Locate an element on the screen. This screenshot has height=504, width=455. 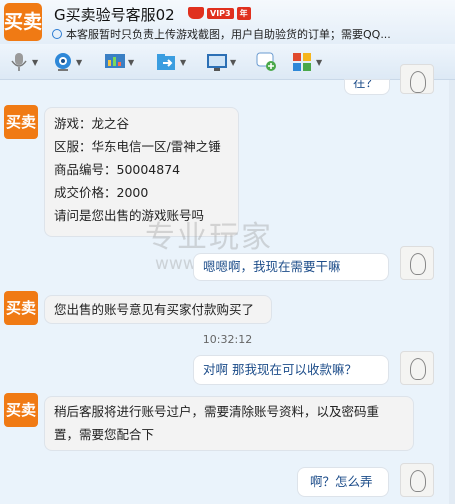
vip-badge: VIP3 年 is located at coordinates (219, 13).